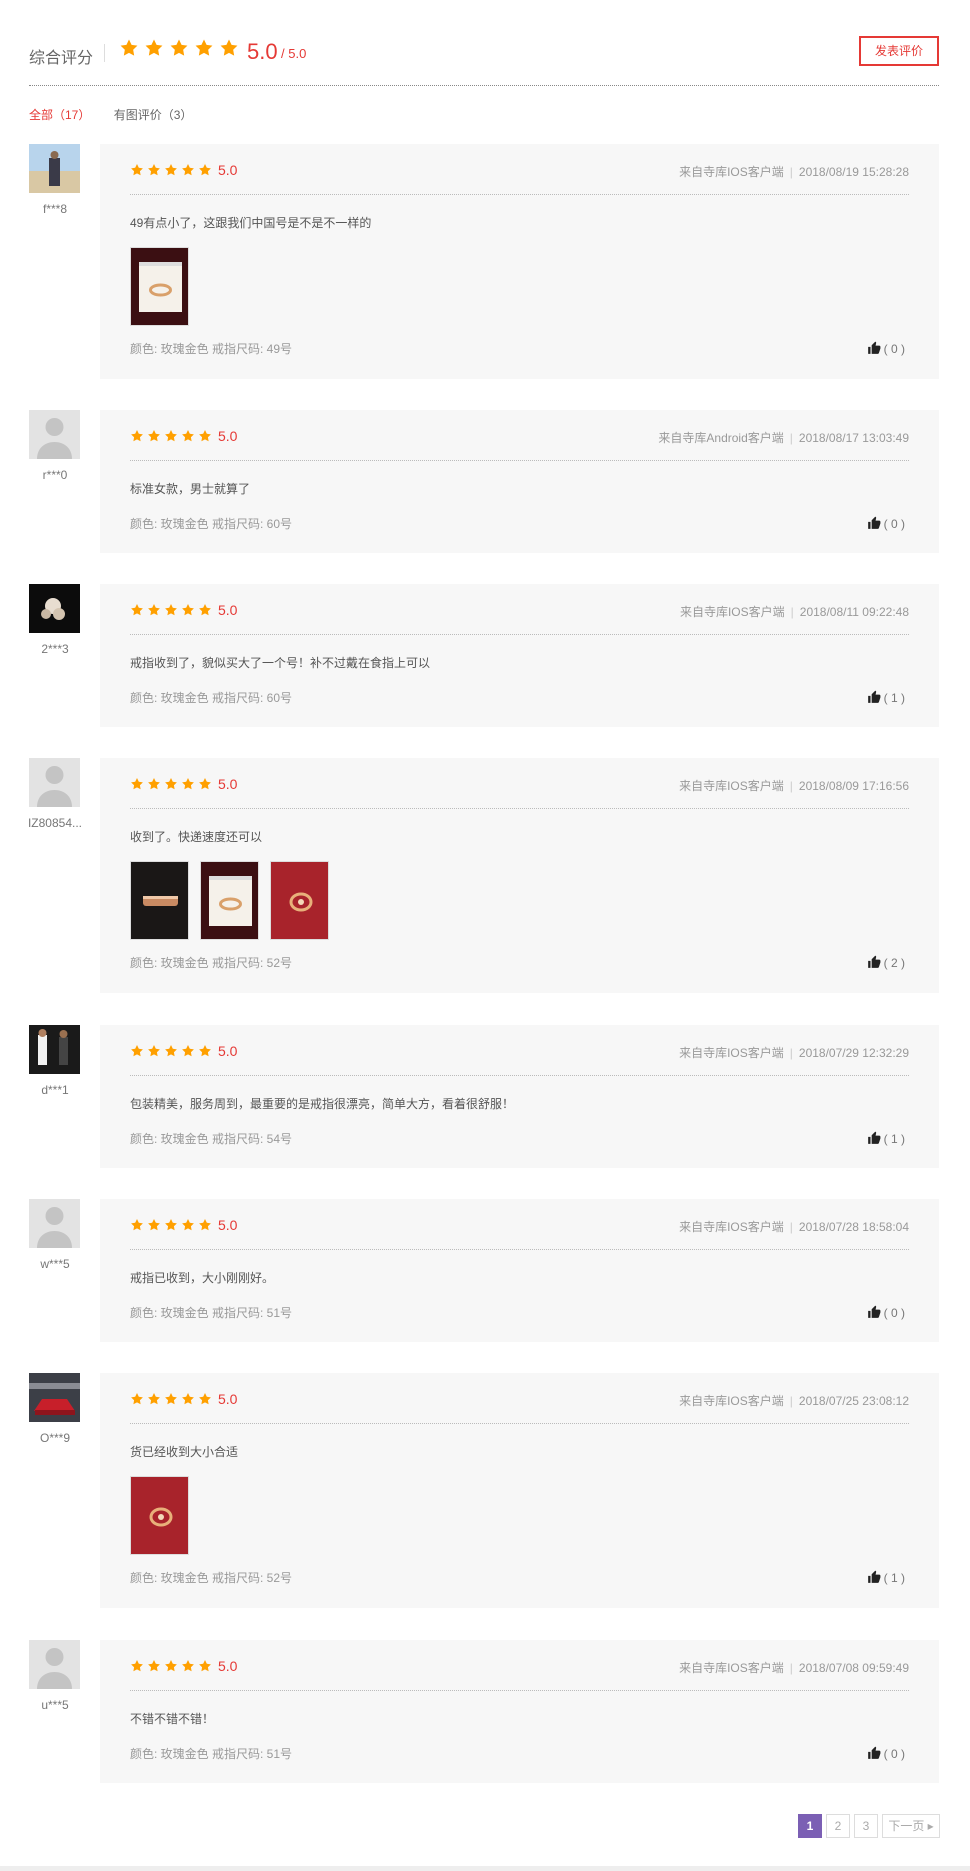 The height and width of the screenshot is (1871, 970). Describe the element at coordinates (853, 1227) in the screenshot. I see `review-date: 2018/07/28 18:58:04` at that location.